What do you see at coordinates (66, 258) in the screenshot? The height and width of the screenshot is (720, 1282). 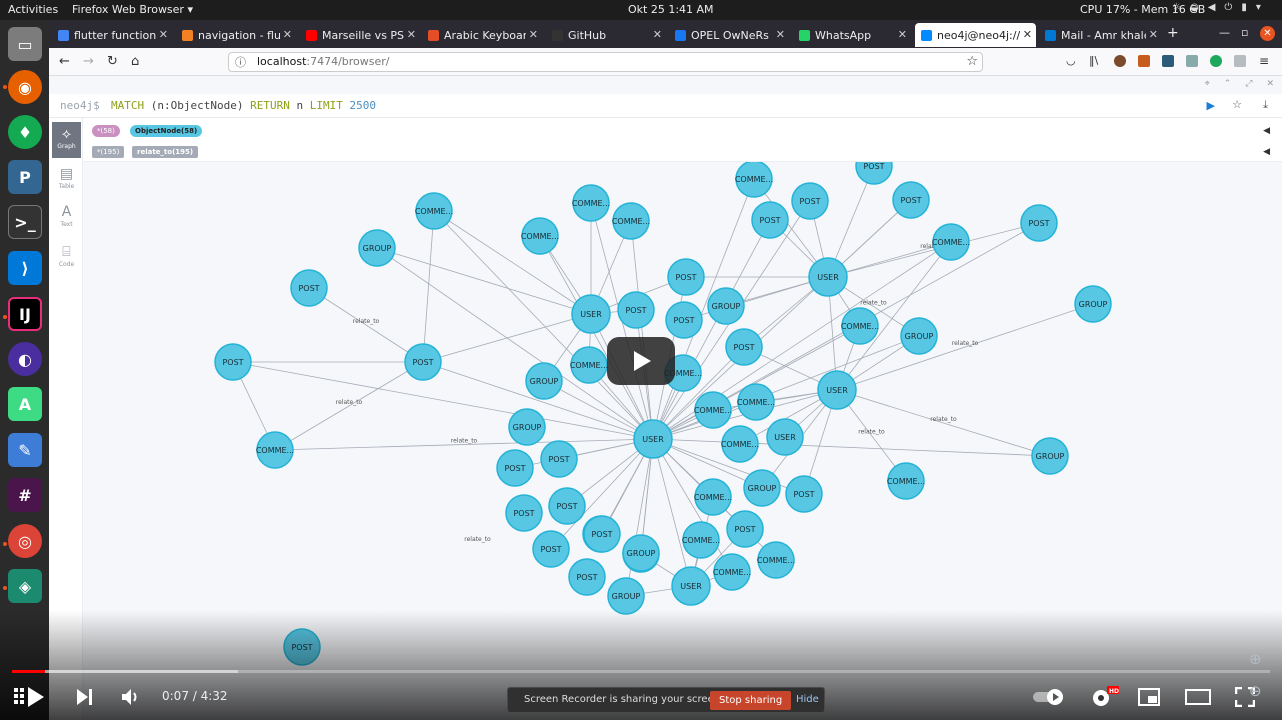 I see `code-view-button: ⌸ Code` at bounding box center [66, 258].